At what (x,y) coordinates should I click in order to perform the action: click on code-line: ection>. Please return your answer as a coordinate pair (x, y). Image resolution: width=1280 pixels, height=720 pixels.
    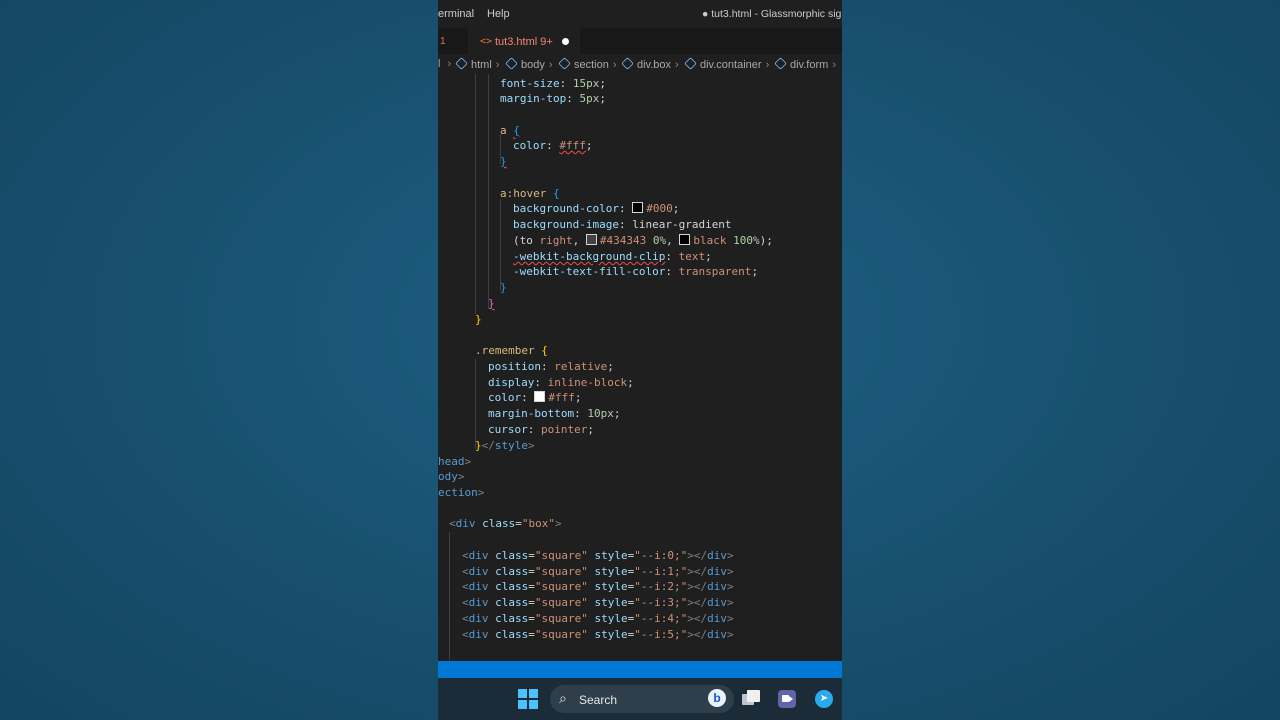
    Looking at the image, I should click on (461, 492).